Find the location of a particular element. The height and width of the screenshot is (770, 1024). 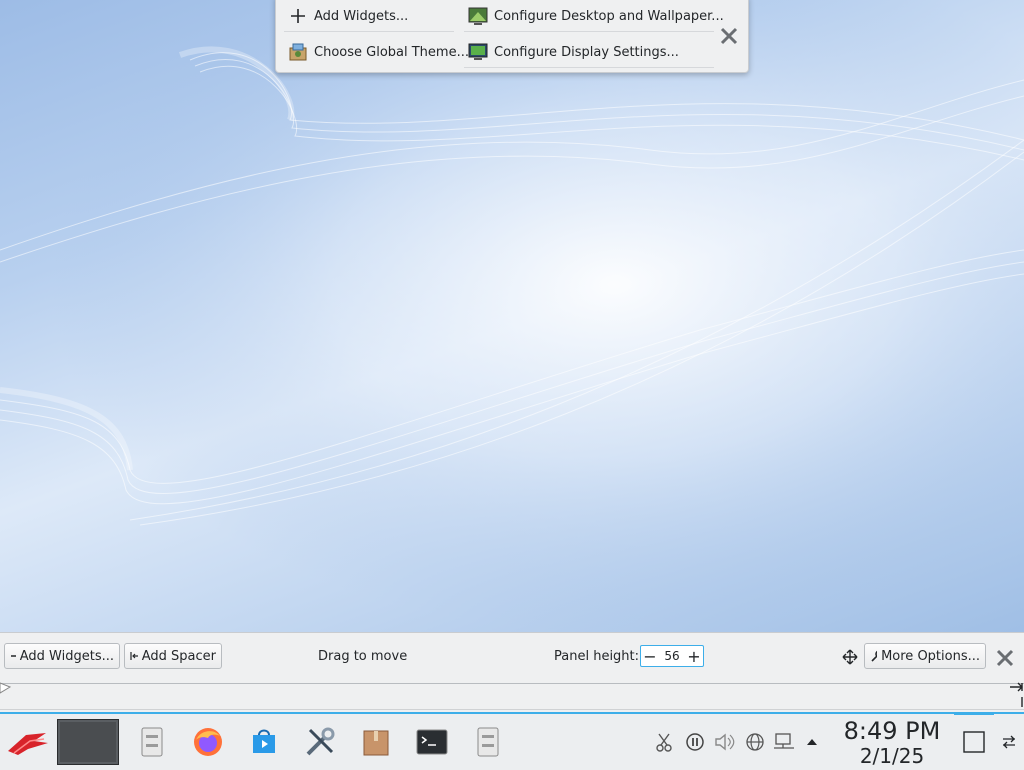

display-settings-icon is located at coordinates (478, 52).